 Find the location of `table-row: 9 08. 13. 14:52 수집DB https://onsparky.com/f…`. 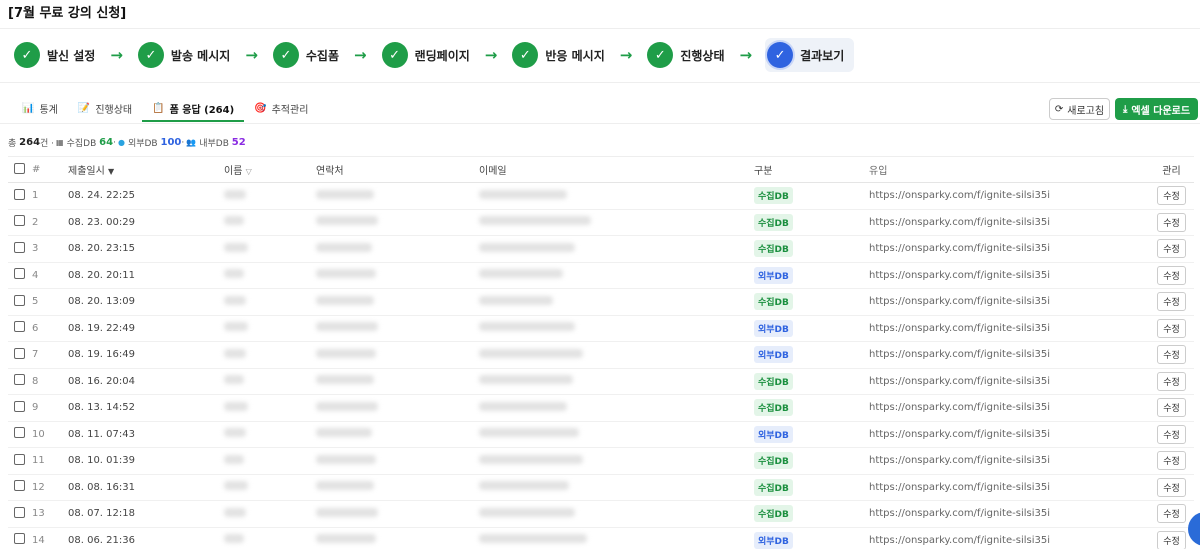

table-row: 9 08. 13. 14:52 수집DB https://onsparky.com/f… is located at coordinates (601, 408).